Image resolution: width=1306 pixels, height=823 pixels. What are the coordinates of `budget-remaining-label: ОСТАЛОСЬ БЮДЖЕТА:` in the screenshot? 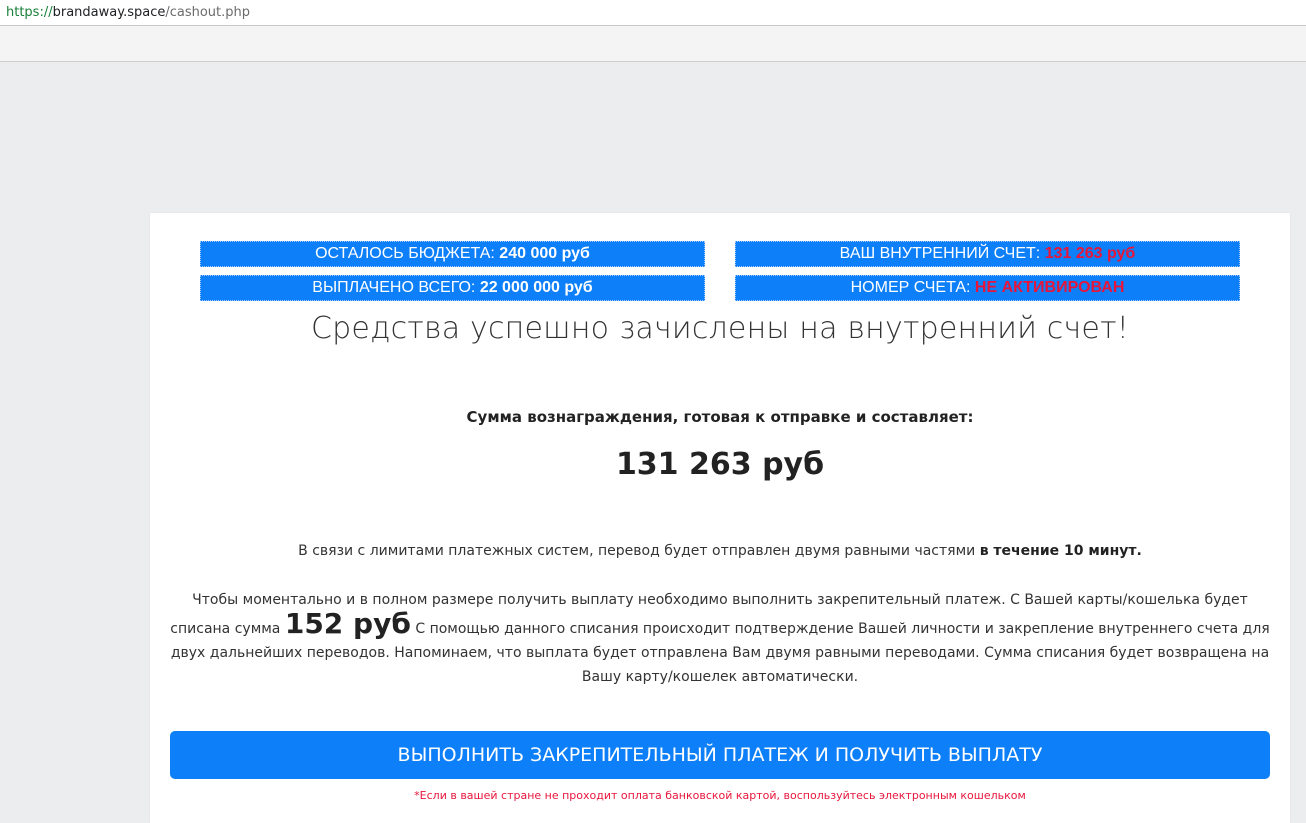 It's located at (407, 253).